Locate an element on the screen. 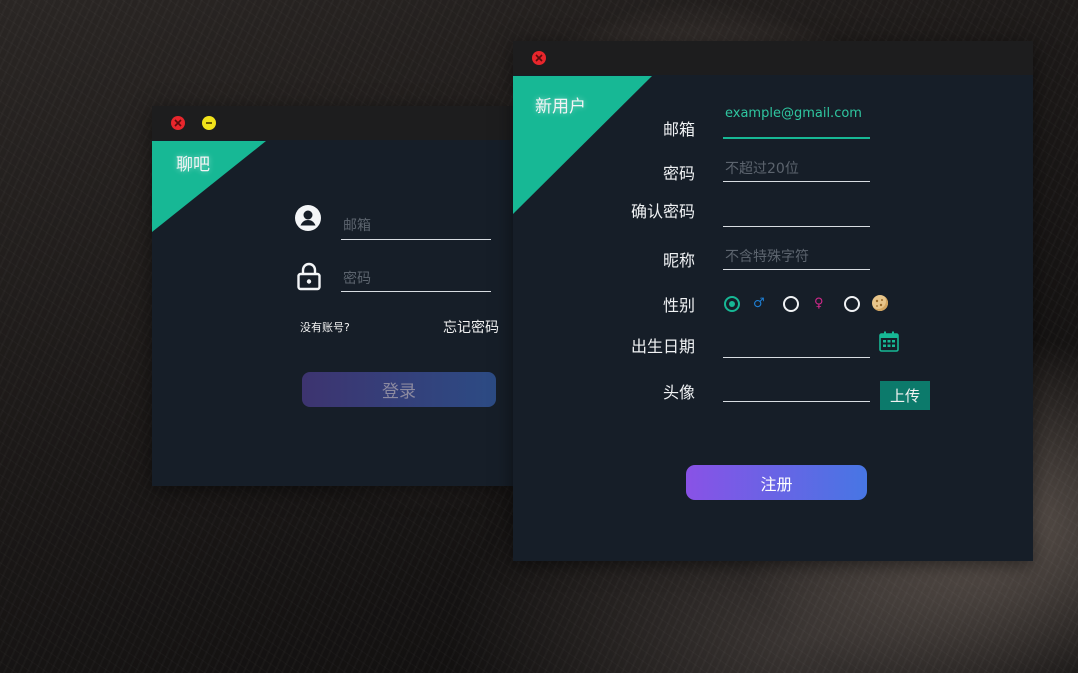  upload-button: 上传 is located at coordinates (905, 395).